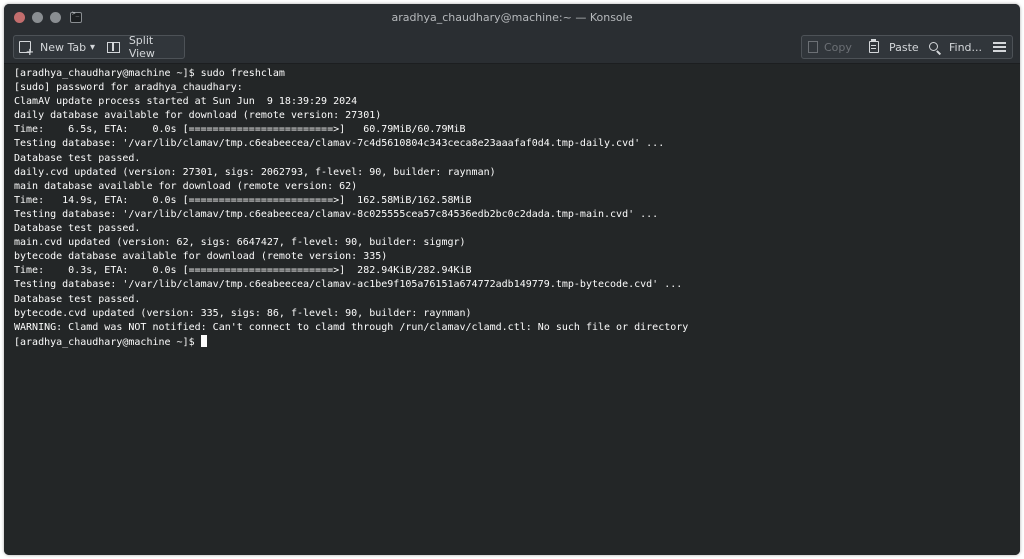 The width and height of the screenshot is (1024, 559). Describe the element at coordinates (933, 46) in the screenshot. I see `search-icon` at that location.